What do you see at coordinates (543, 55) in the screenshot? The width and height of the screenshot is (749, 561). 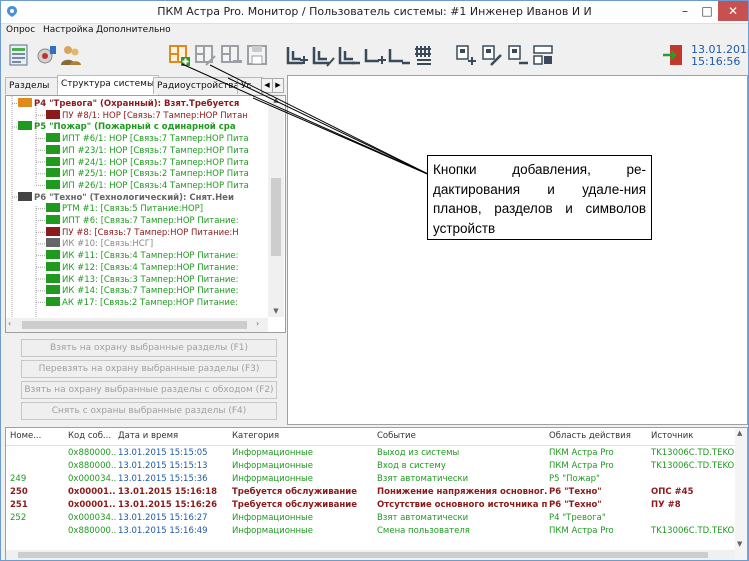 I see `symbol-grid-icon` at bounding box center [543, 55].